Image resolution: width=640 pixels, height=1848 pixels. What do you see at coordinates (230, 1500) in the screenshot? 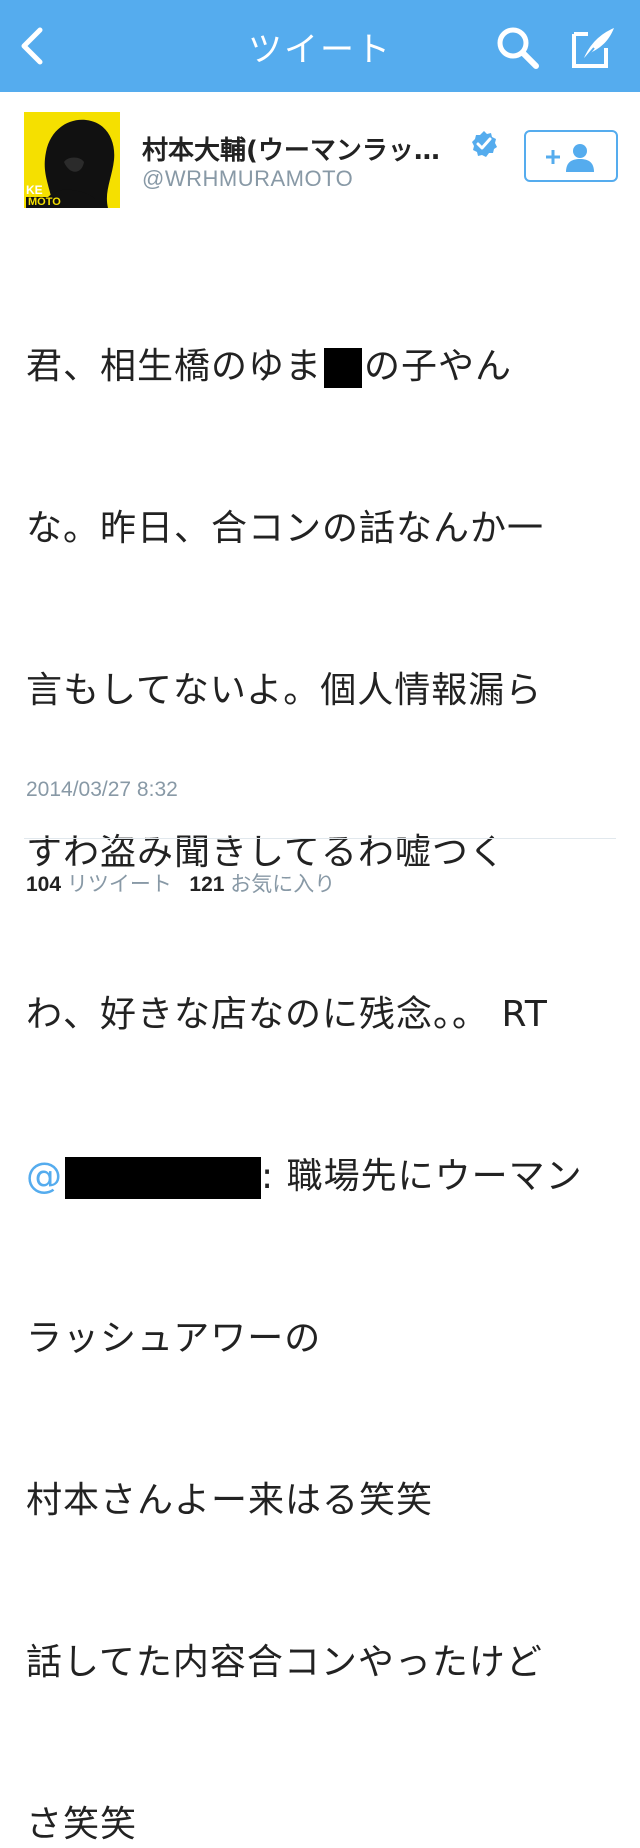
I see `tweet-line: 村本さんよー来はる笑笑` at bounding box center [230, 1500].